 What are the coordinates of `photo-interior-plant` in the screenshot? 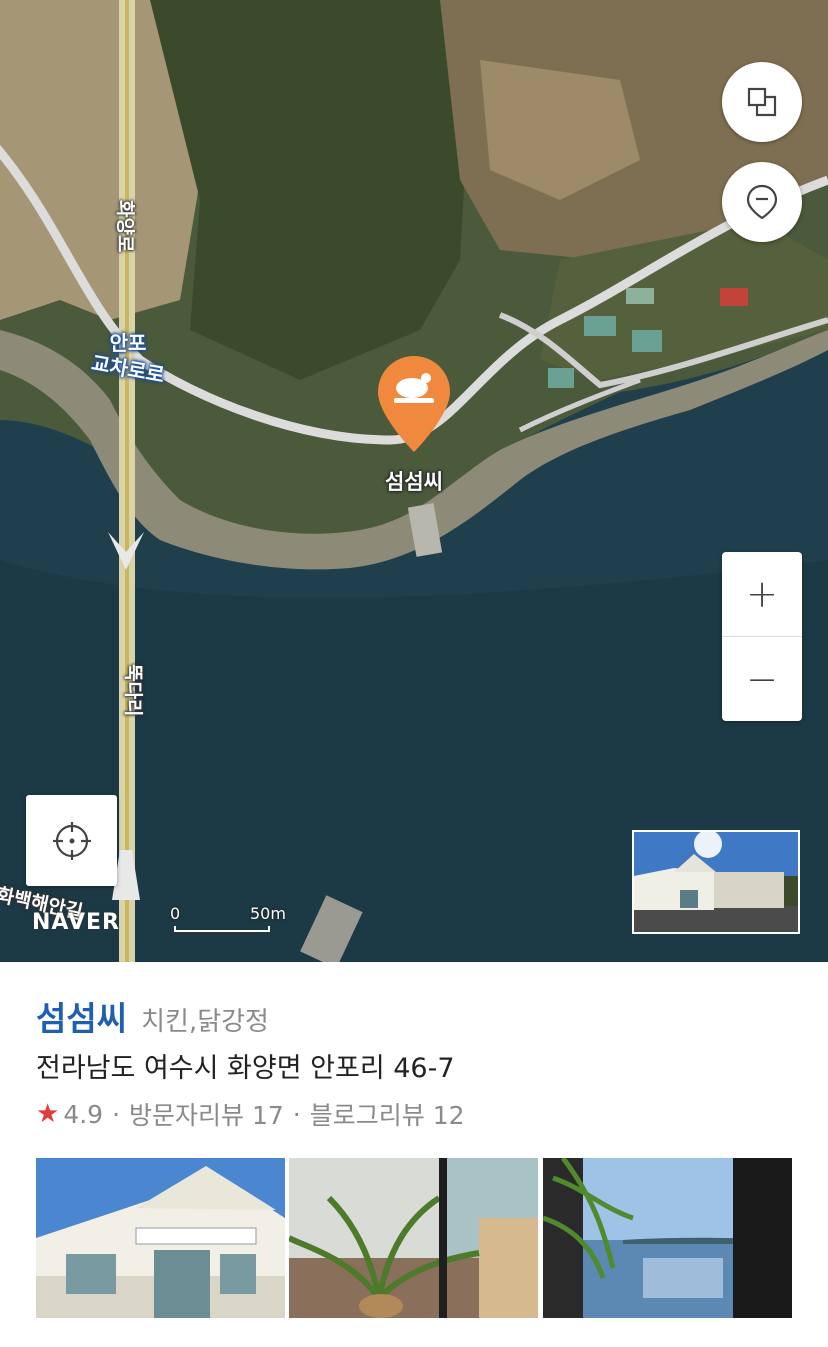 It's located at (413, 1238).